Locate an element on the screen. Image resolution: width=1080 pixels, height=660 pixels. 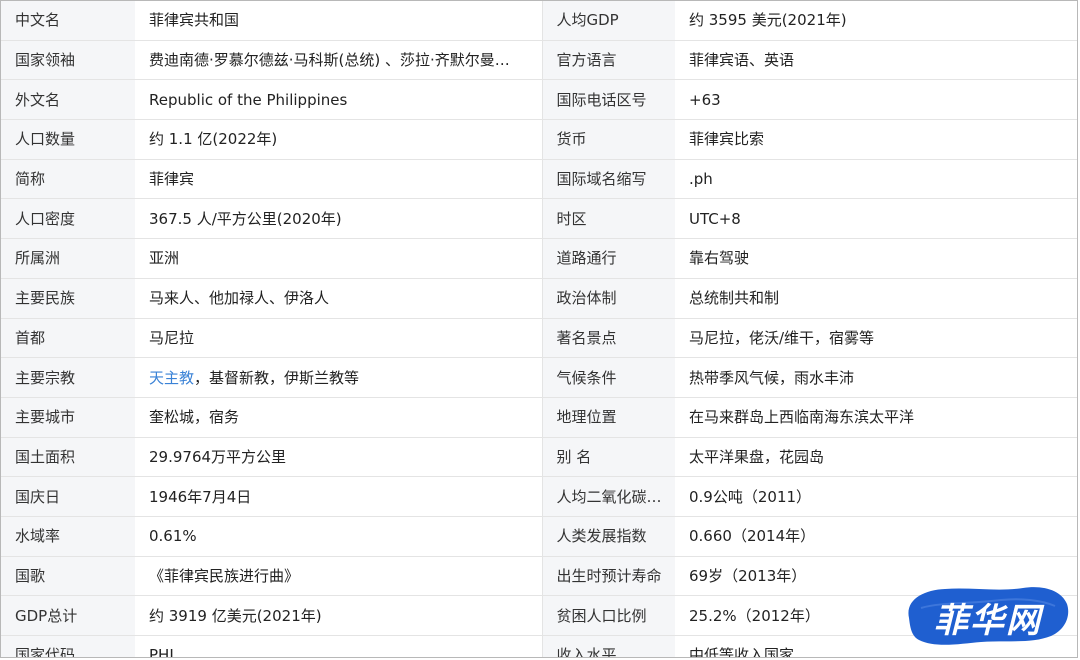
field-value: 0.9公吨（2011） is located at coordinates (876, 496).